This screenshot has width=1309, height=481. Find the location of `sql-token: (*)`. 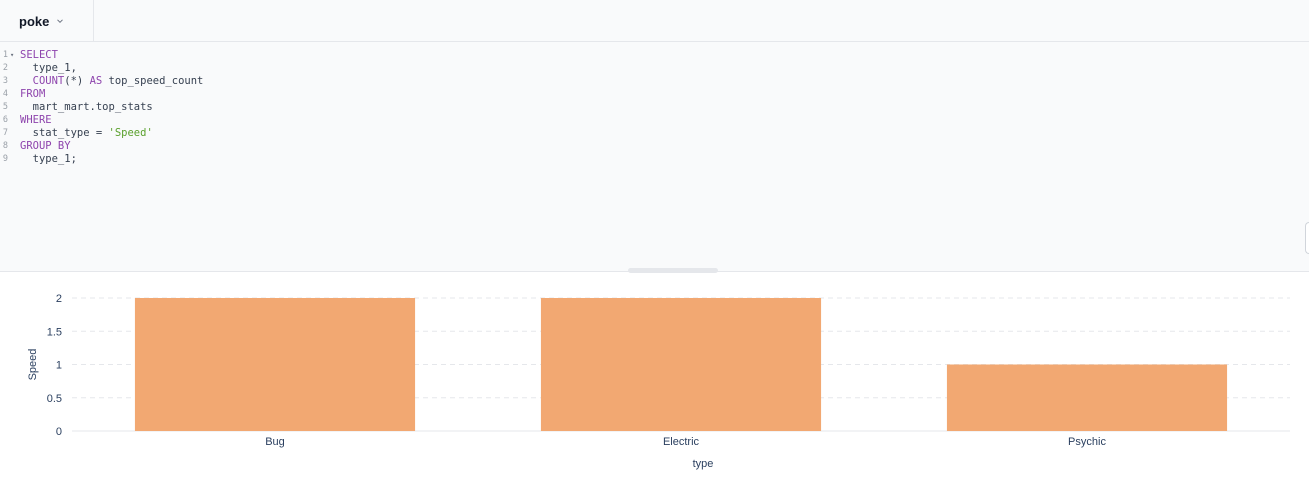

sql-token: (*) is located at coordinates (77, 81).